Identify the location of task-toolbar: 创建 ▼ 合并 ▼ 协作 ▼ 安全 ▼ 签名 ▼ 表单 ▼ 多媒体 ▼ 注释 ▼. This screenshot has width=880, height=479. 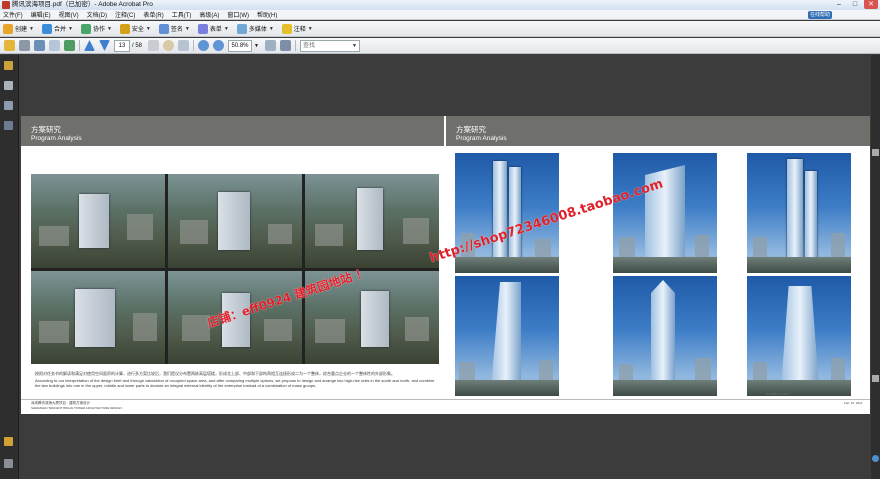
(440, 29).